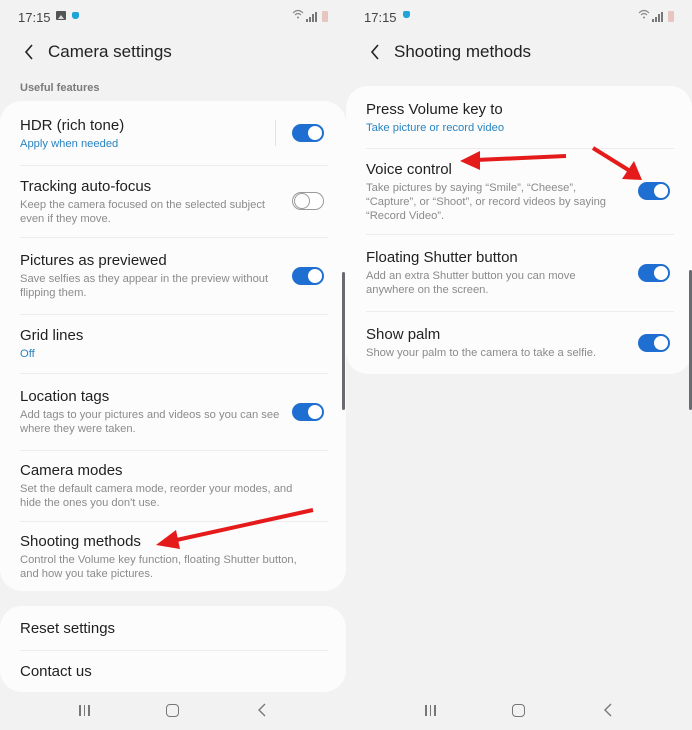  What do you see at coordinates (56, 671) in the screenshot?
I see `item-title: Contact us` at bounding box center [56, 671].